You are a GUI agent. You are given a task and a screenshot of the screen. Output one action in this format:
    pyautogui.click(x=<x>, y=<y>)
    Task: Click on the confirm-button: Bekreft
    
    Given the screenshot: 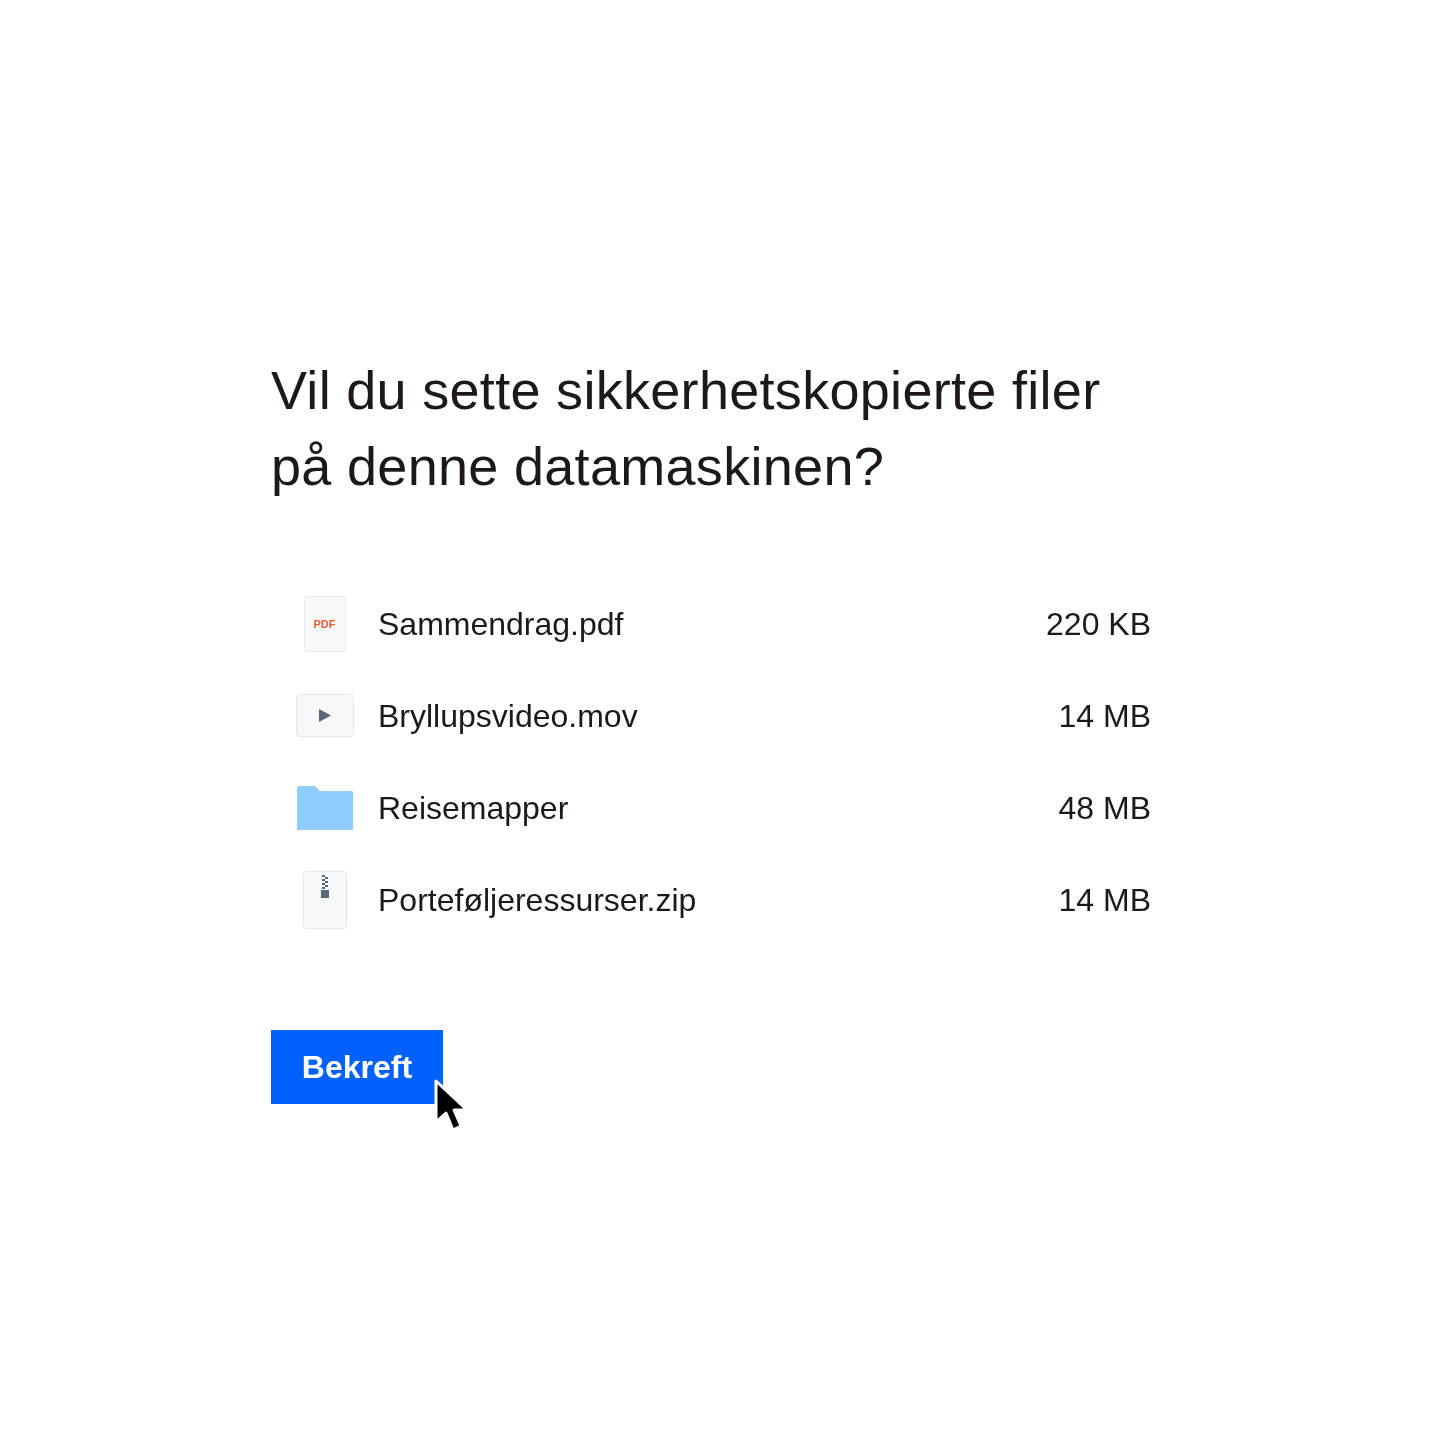 What is the action you would take?
    pyautogui.click(x=357, y=1067)
    